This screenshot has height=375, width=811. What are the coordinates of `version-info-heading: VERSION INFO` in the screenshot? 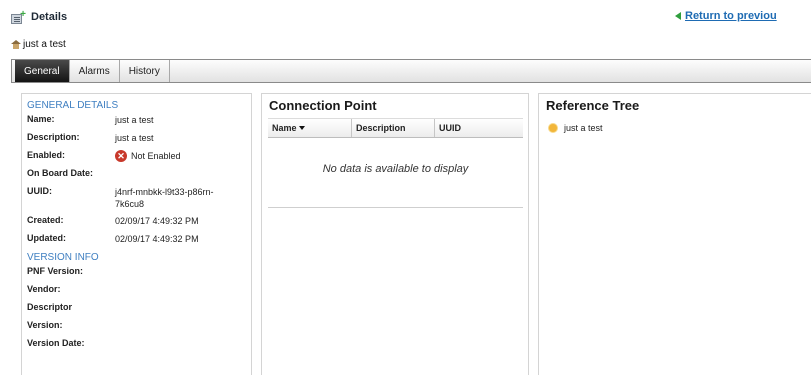 It's located at (63, 257).